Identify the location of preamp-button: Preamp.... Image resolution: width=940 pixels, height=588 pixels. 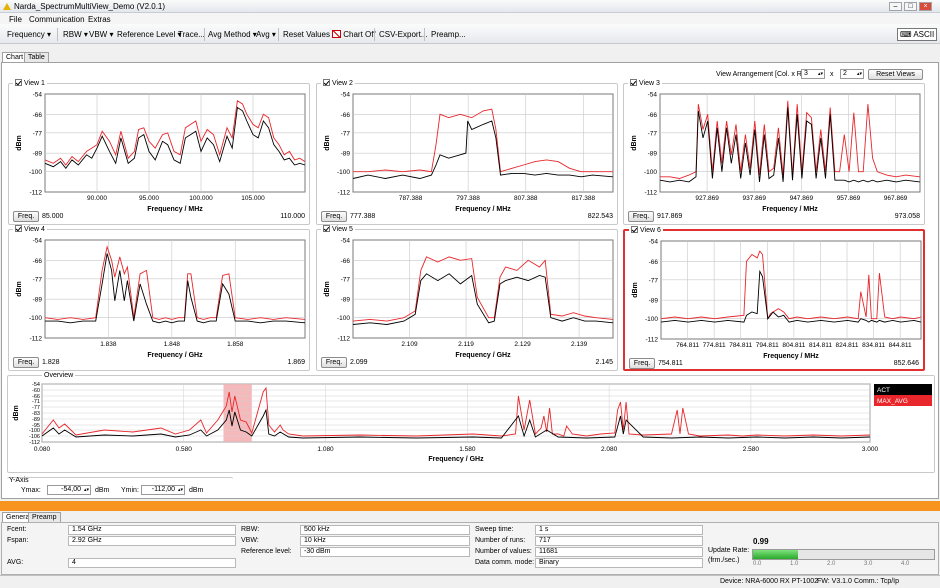
(448, 34).